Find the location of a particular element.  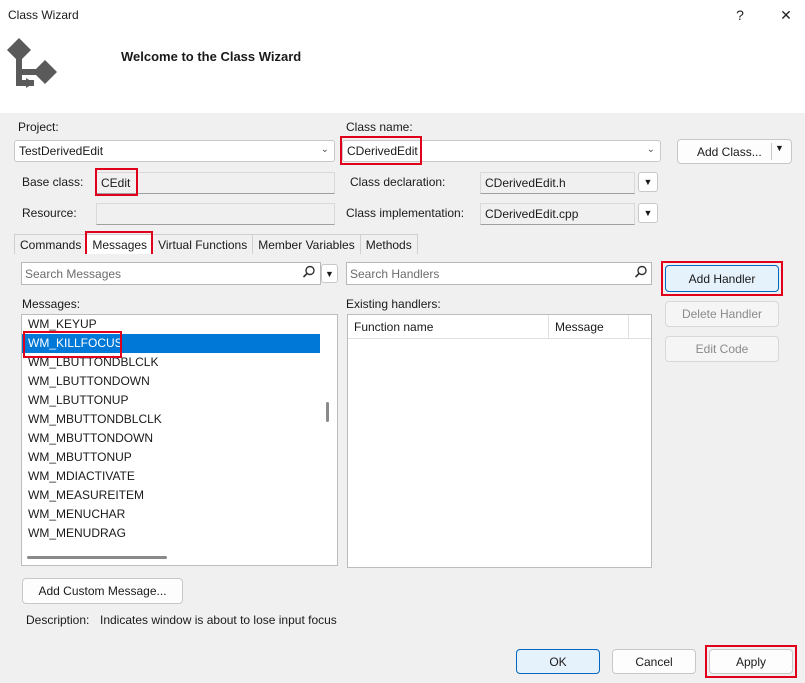

class-wizard-logo-icon is located at coordinates (32, 63).